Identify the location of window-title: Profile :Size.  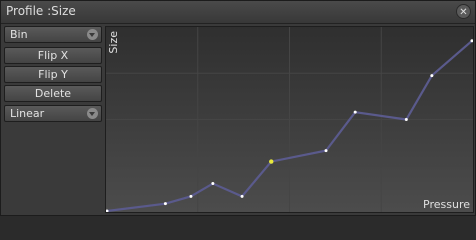
(41, 11).